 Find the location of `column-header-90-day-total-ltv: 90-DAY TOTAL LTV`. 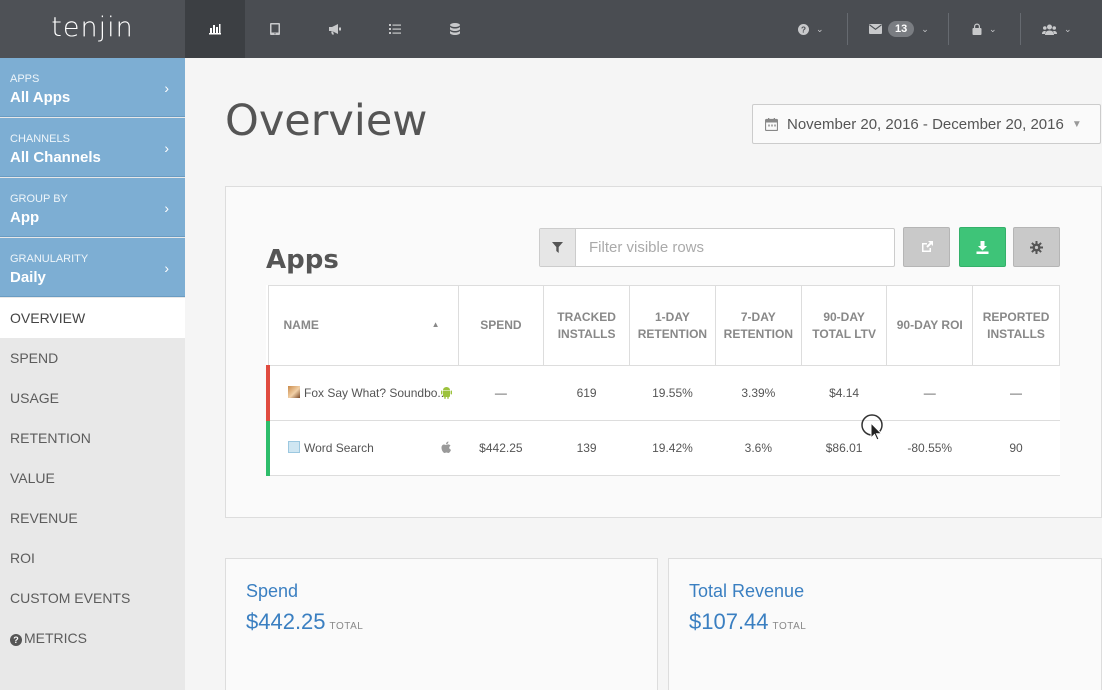

column-header-90-day-total-ltv: 90-DAY TOTAL LTV is located at coordinates (844, 325).